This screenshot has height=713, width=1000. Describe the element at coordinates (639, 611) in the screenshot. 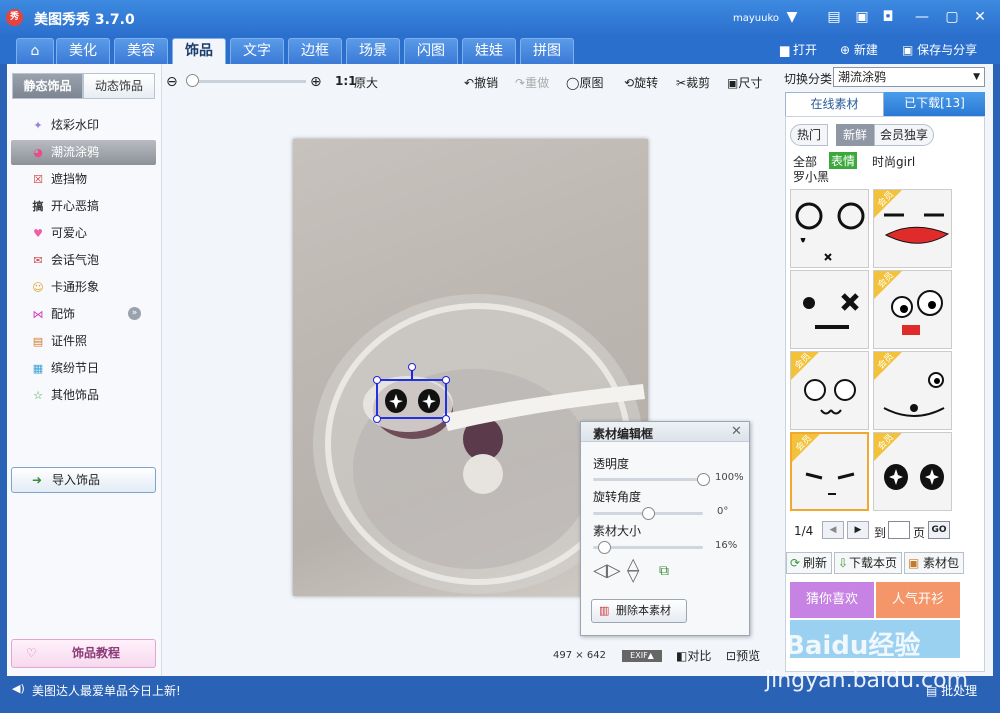

I see `delete-sticker-button: ▥ 删除本素材` at that location.